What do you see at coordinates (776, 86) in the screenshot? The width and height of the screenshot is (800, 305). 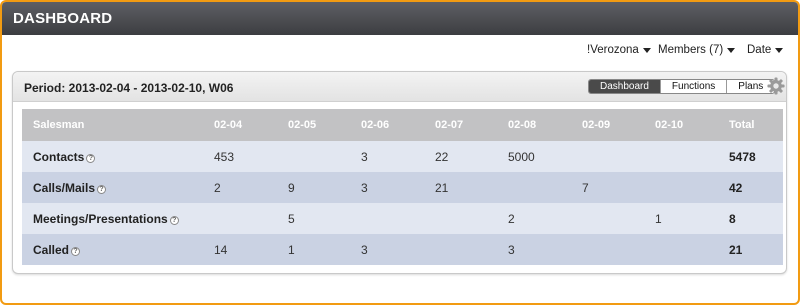 I see `gear-icon` at bounding box center [776, 86].